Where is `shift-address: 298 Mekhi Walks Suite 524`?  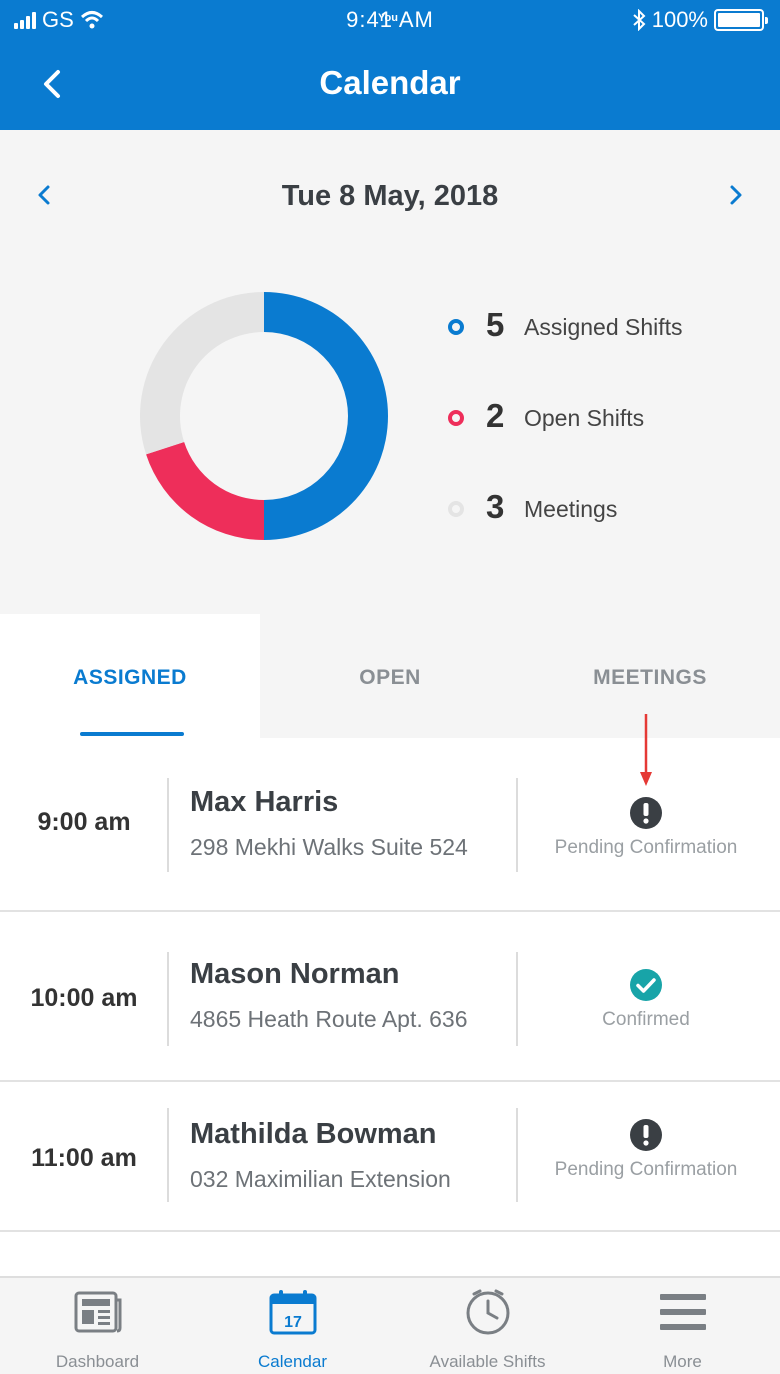 shift-address: 298 Mekhi Walks Suite 524 is located at coordinates (329, 847).